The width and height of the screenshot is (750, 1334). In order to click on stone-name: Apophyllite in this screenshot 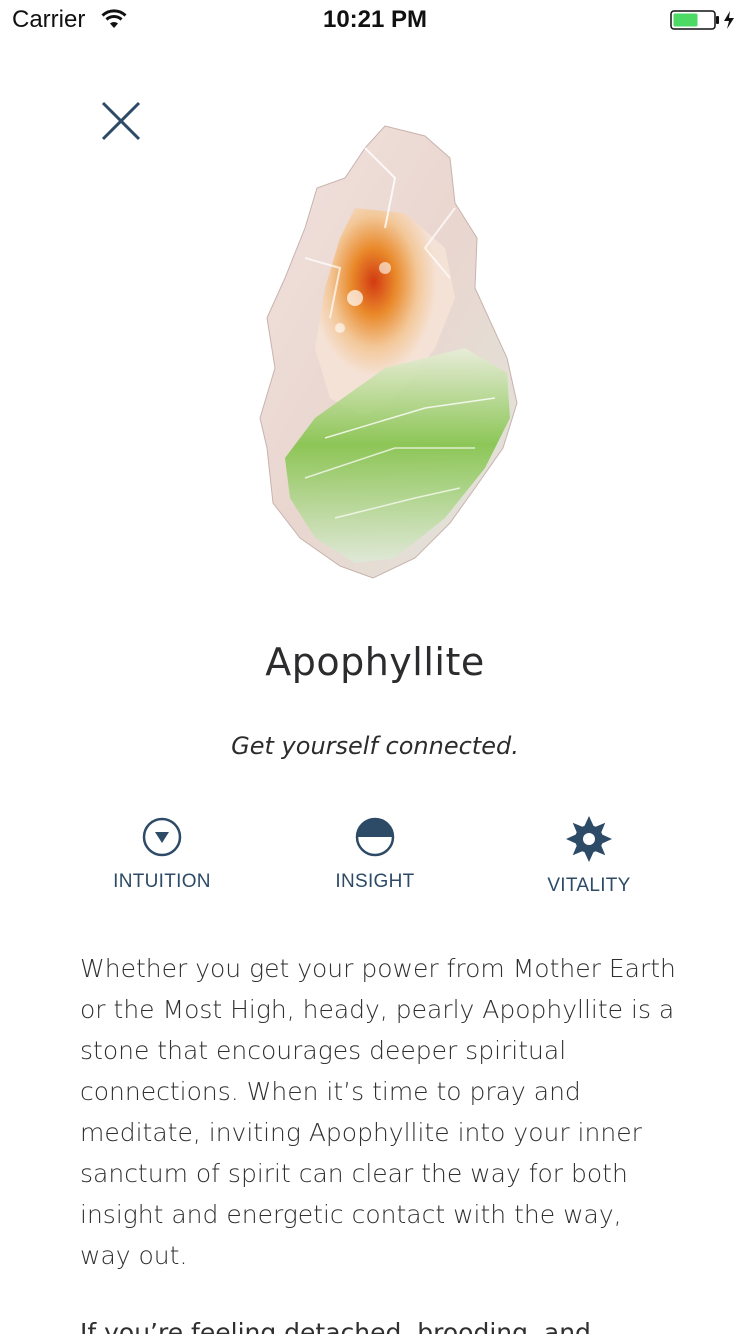, I will do `click(375, 662)`.